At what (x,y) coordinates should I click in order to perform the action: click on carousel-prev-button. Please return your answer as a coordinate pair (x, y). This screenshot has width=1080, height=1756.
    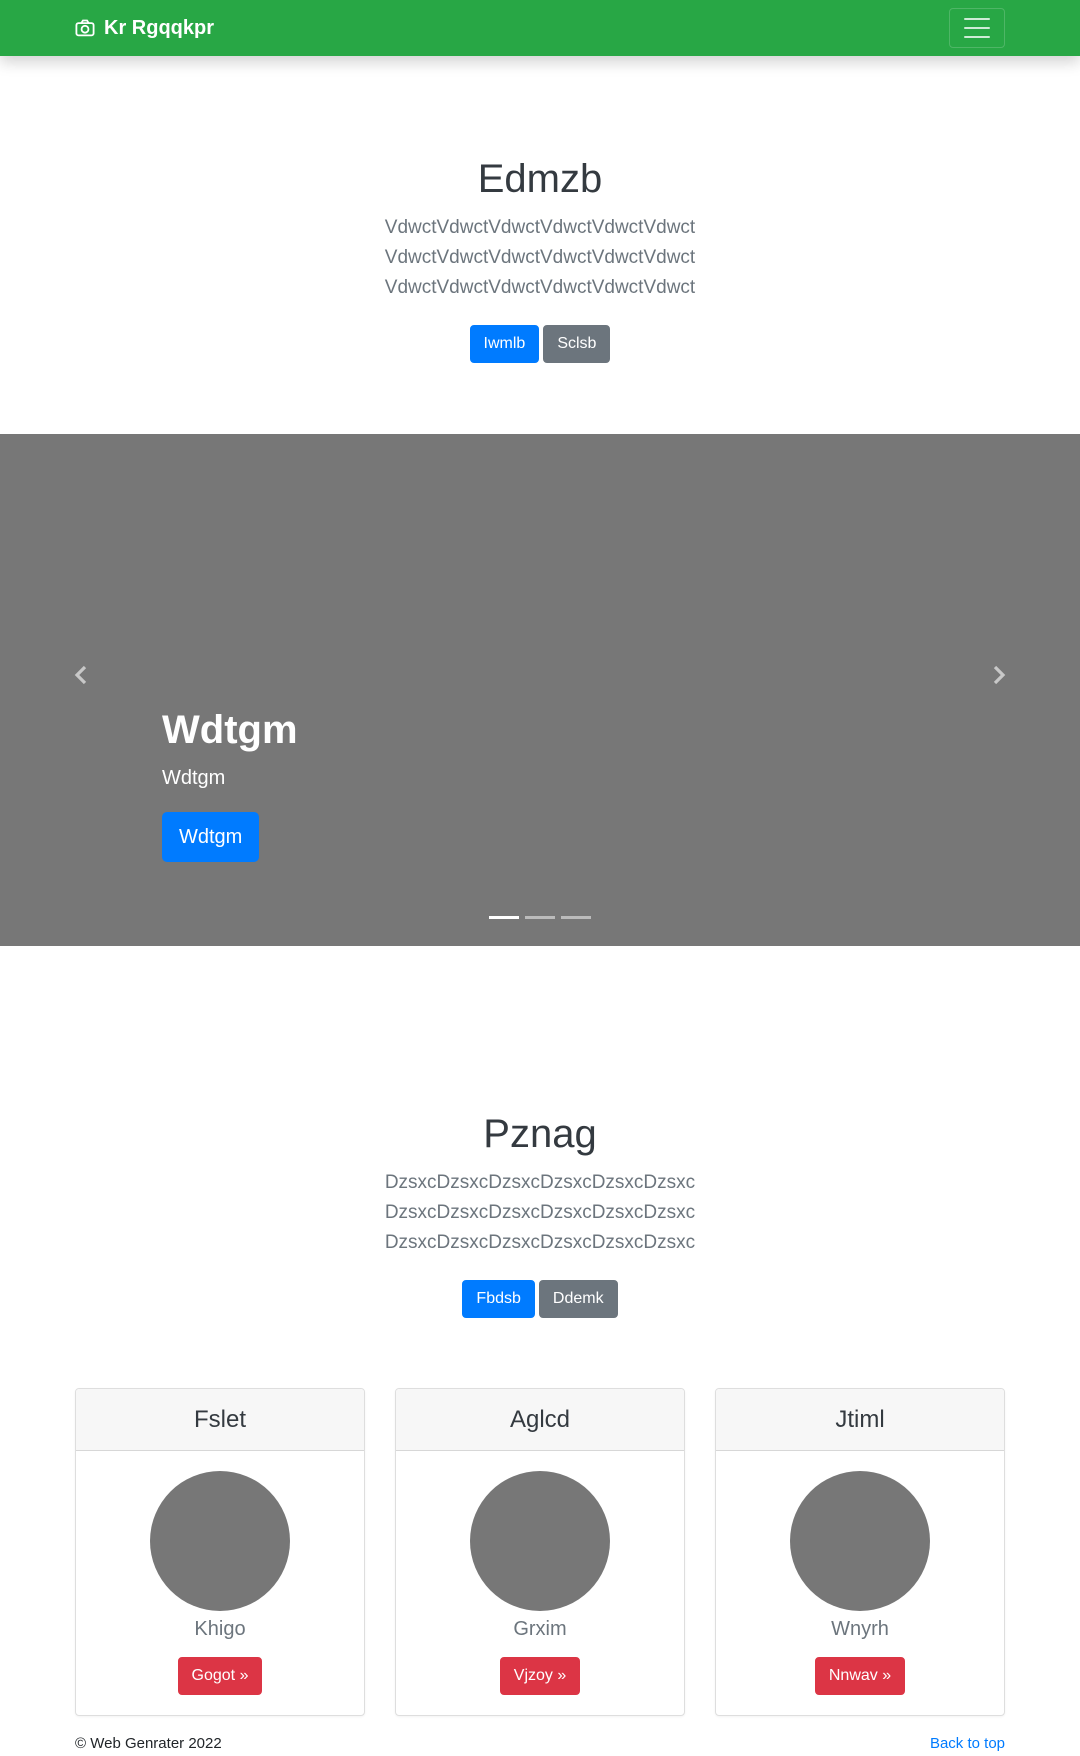
    Looking at the image, I should click on (81, 675).